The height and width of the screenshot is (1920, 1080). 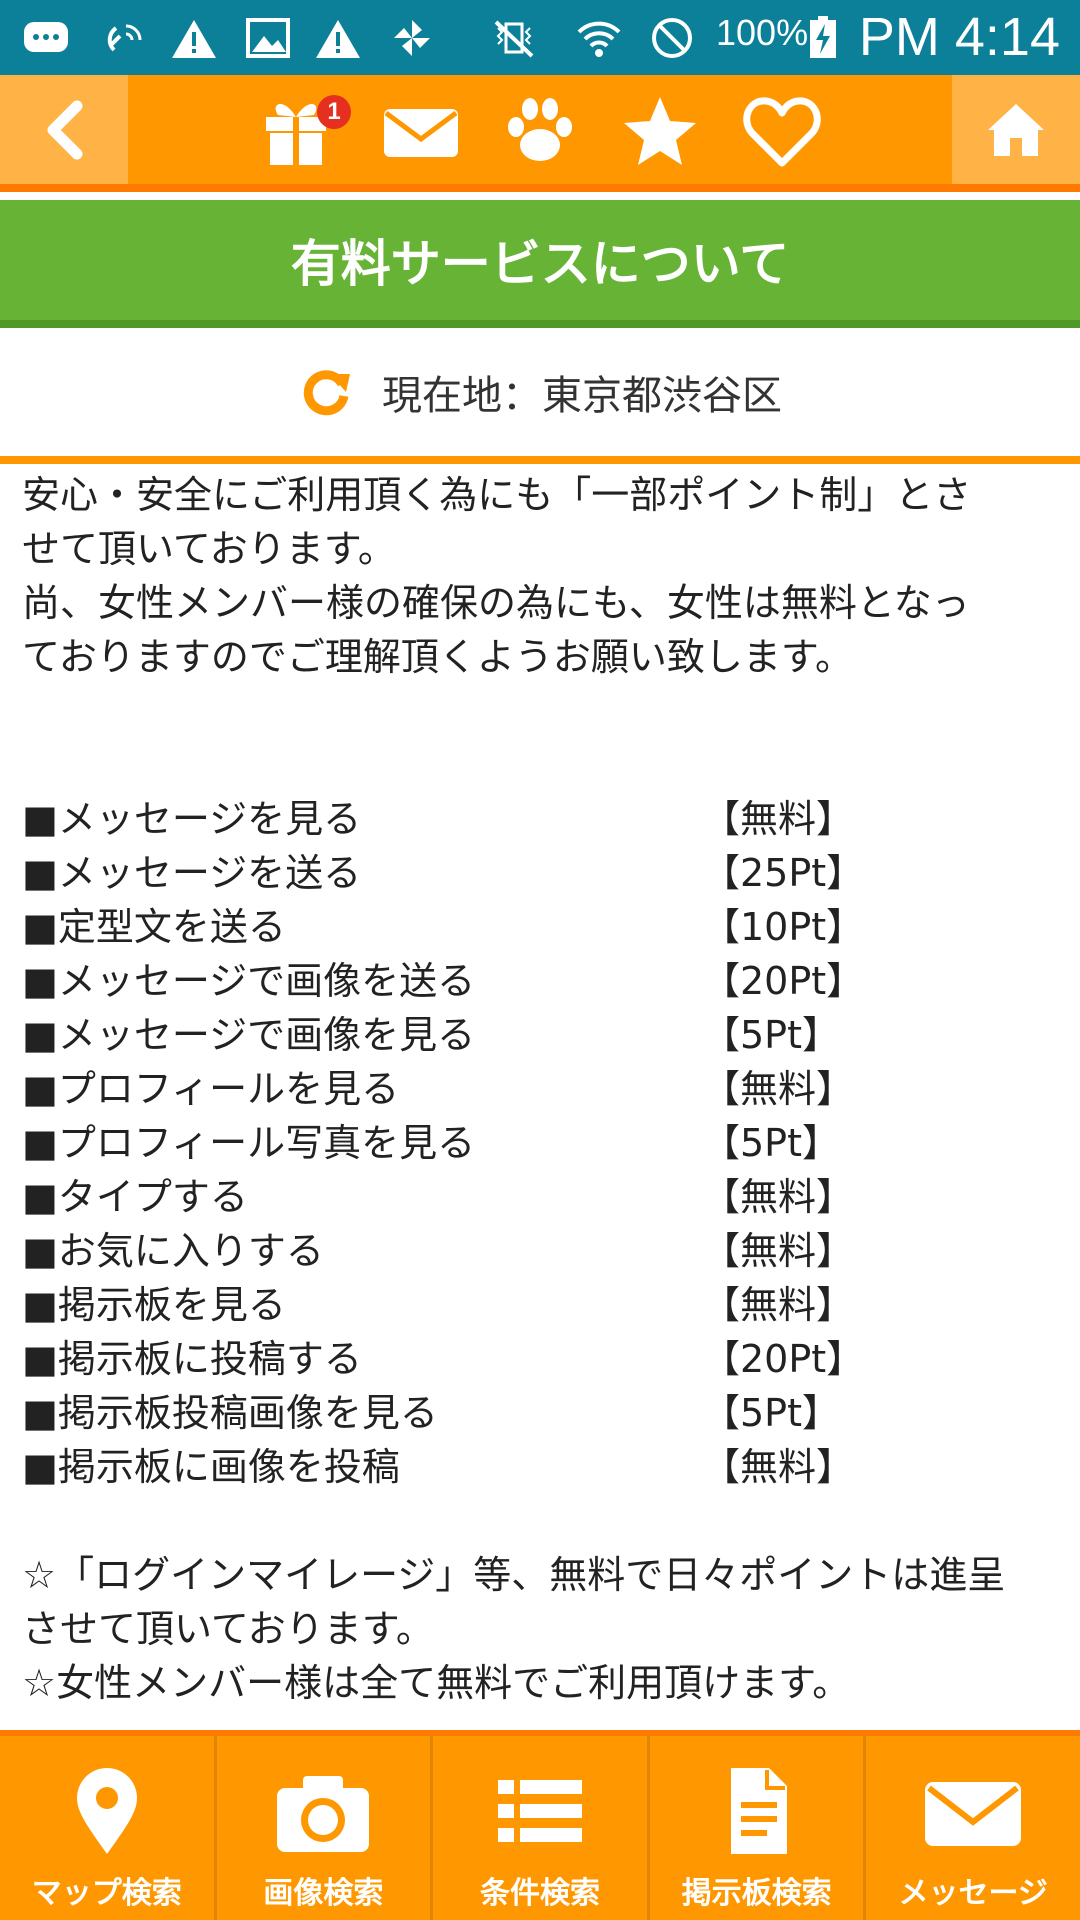 I want to click on top-nav: 1, so click(x=540, y=133).